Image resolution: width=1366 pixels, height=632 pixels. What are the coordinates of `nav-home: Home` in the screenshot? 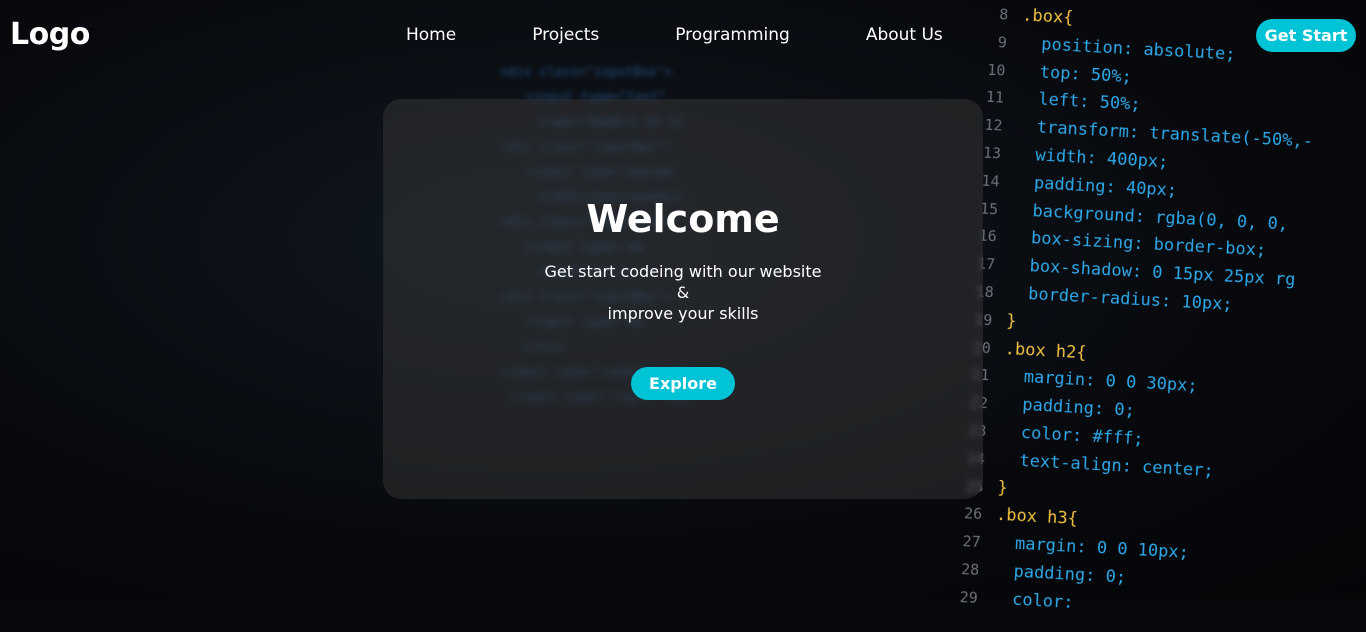 It's located at (431, 35).